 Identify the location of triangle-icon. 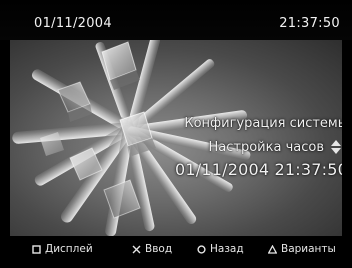
(272, 249).